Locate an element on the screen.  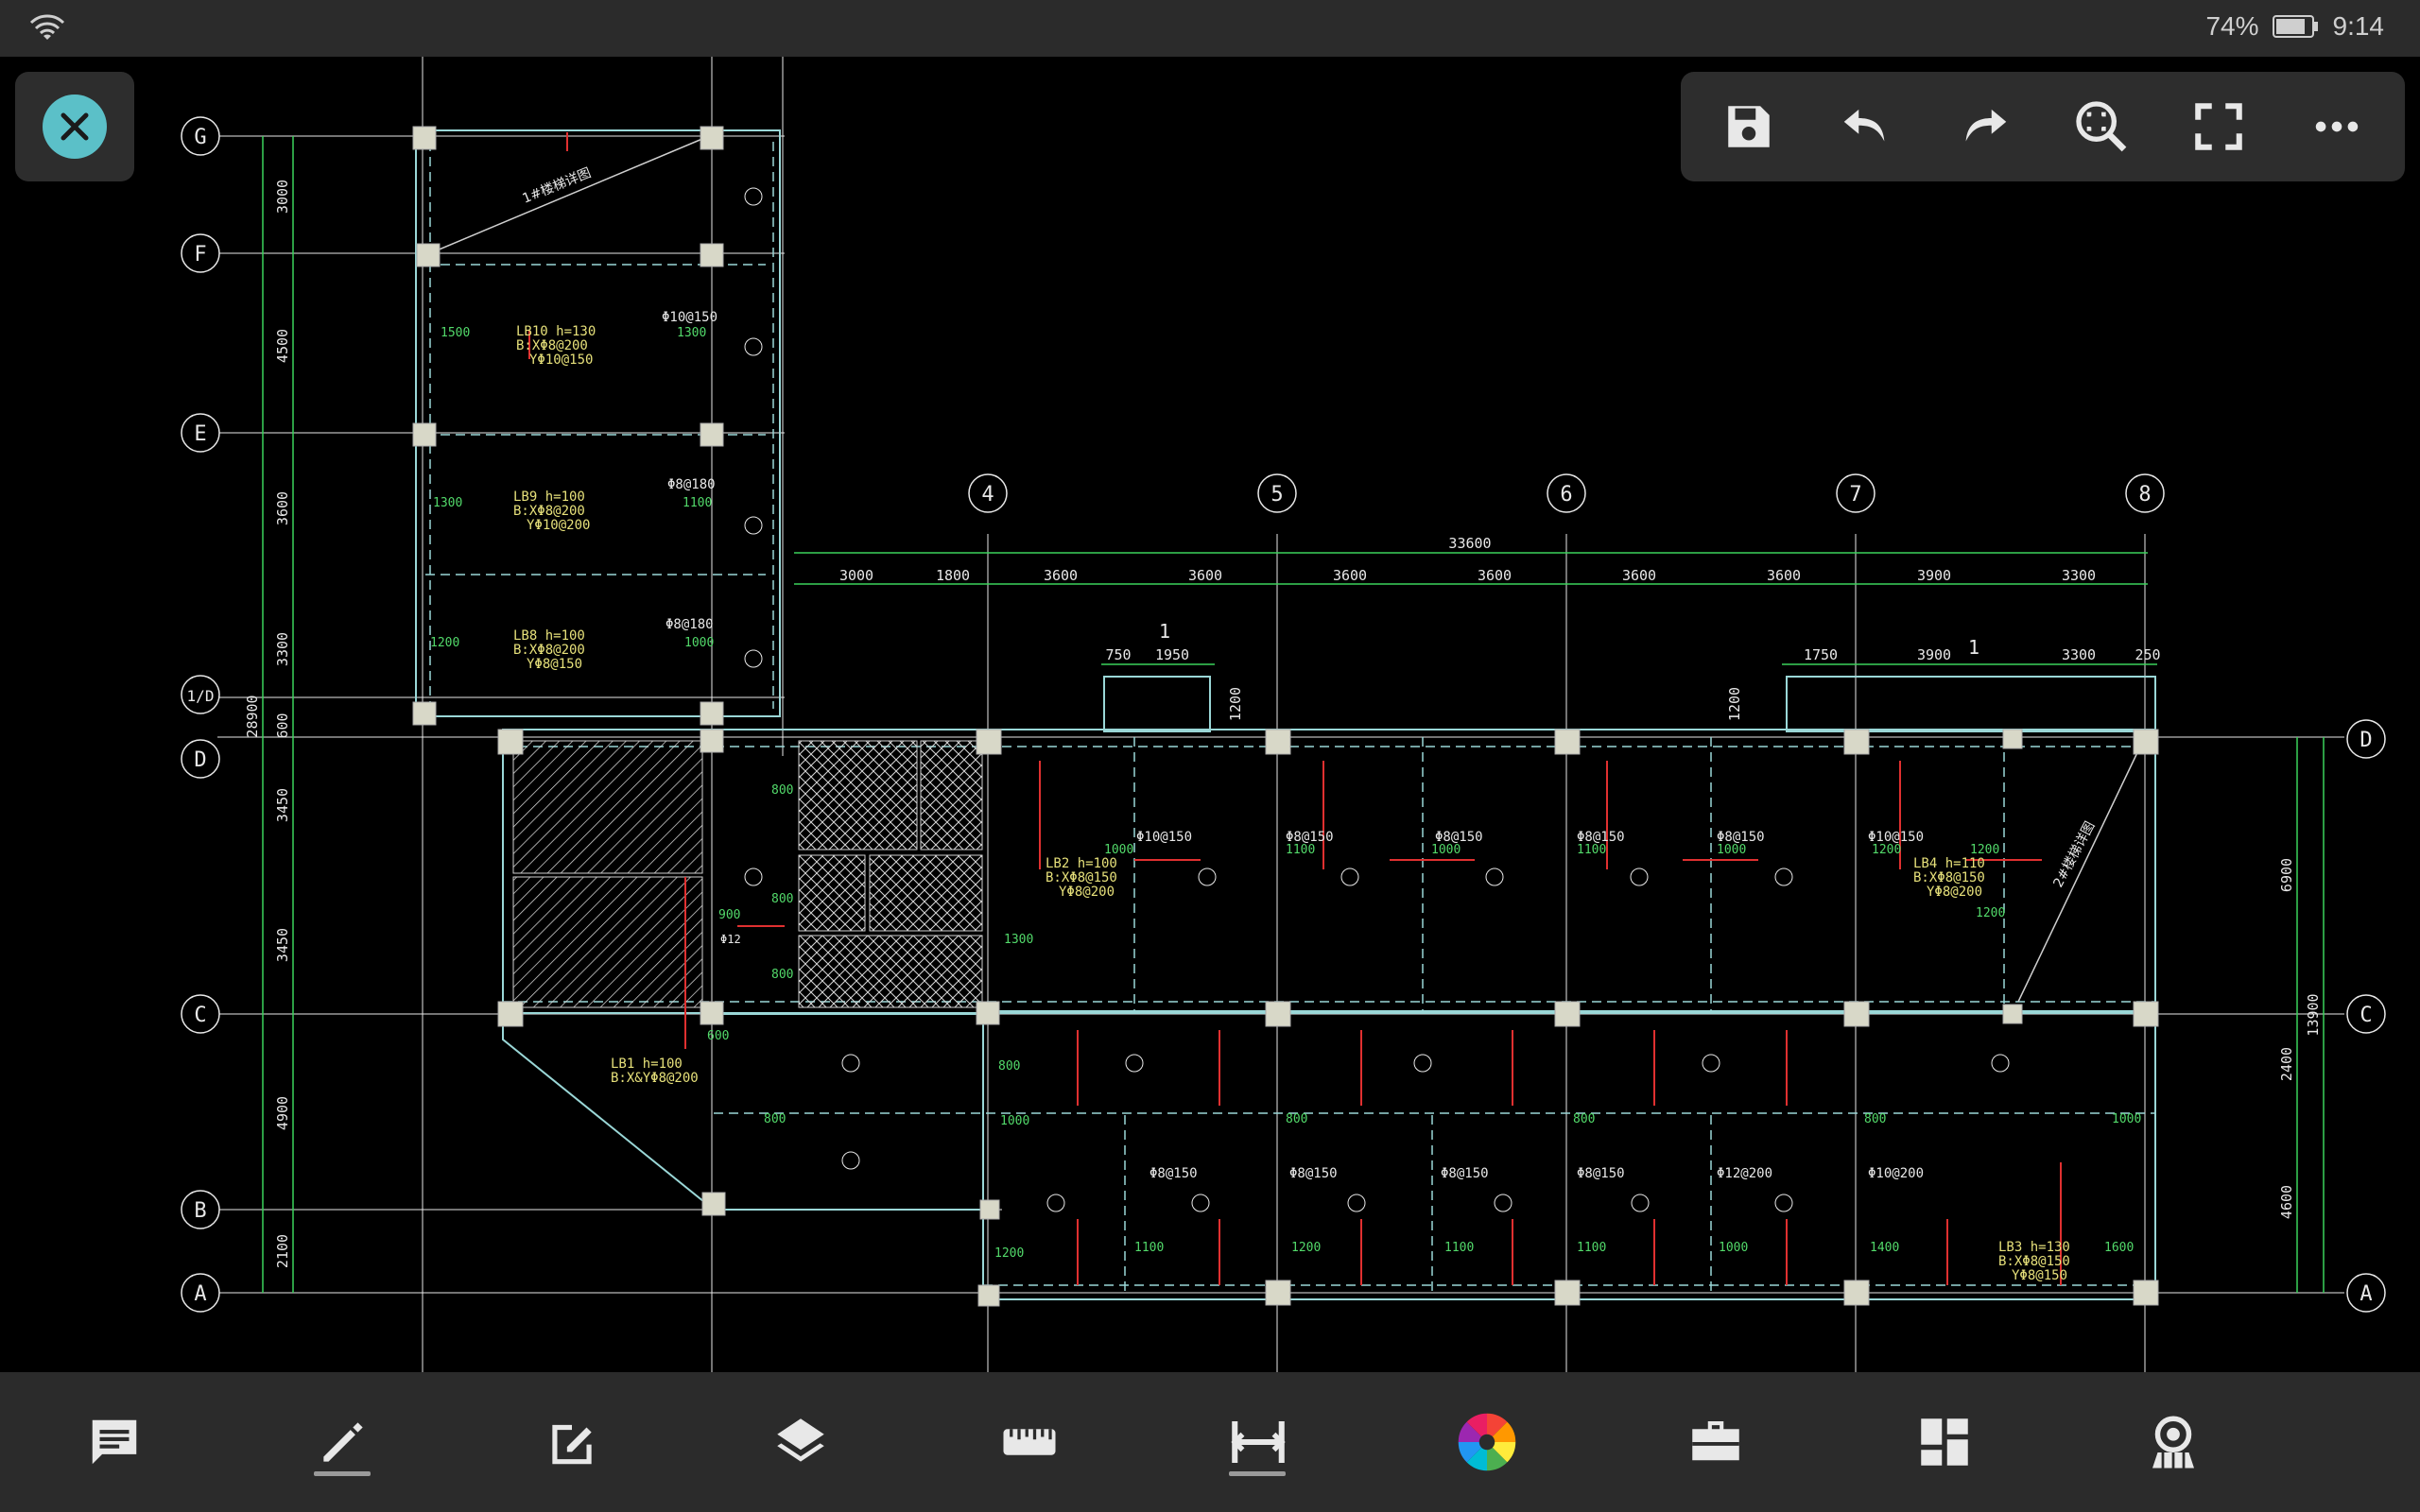
bottom-toolbar is located at coordinates (1210, 1442).